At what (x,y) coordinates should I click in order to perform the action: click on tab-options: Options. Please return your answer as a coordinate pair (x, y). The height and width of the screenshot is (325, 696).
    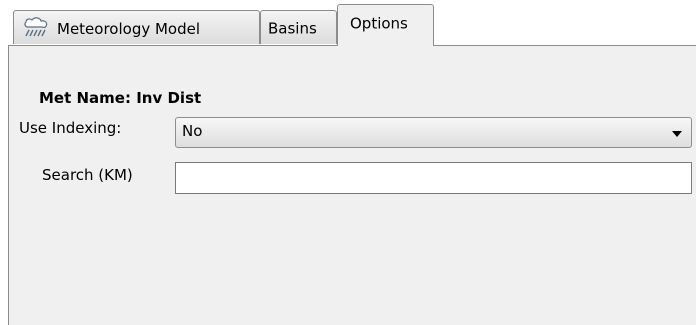
    Looking at the image, I should click on (385, 25).